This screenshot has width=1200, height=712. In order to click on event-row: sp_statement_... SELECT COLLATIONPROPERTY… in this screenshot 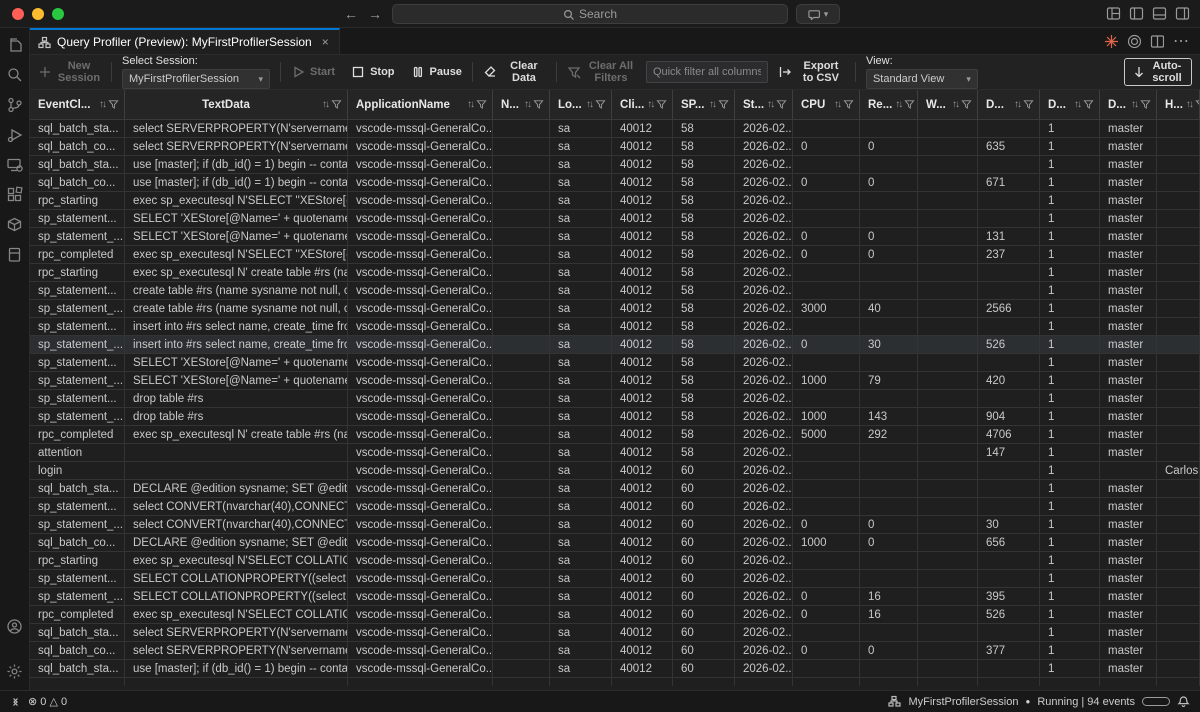, I will do `click(615, 597)`.